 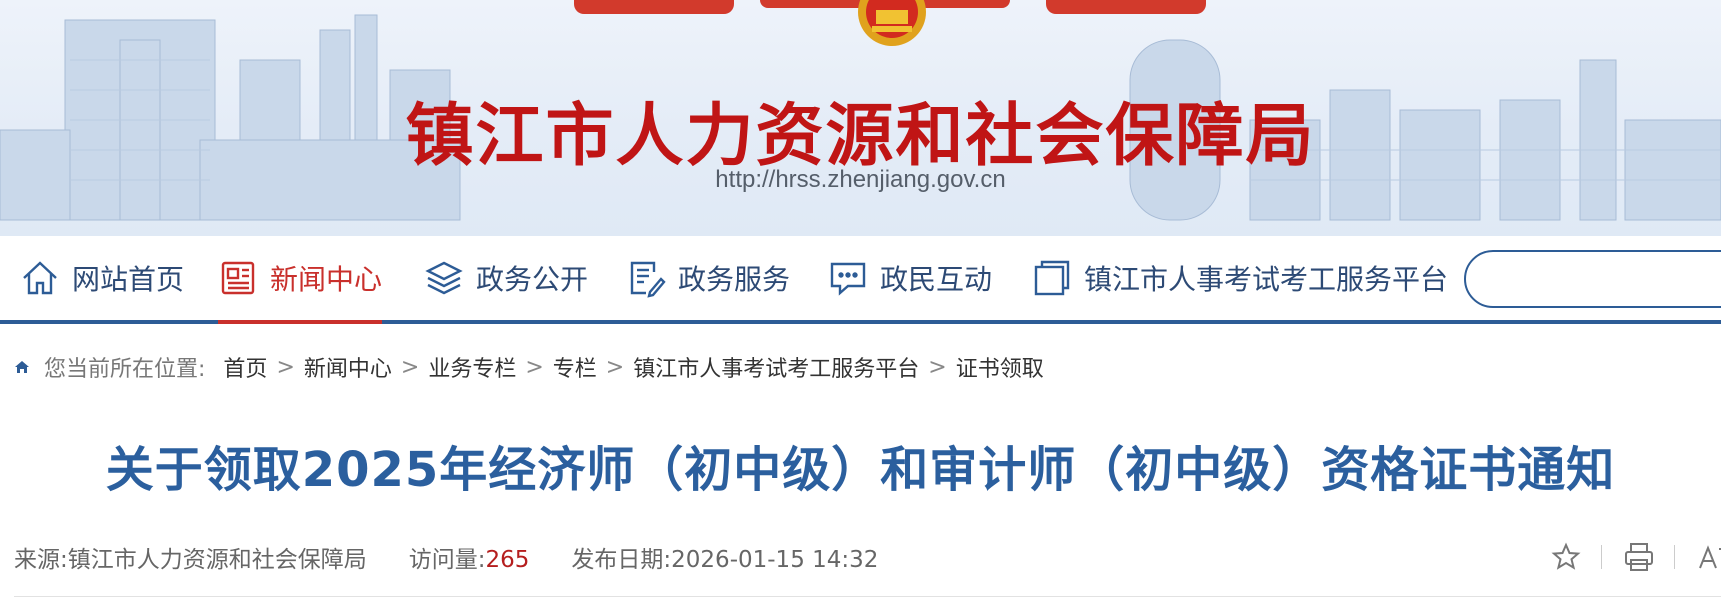 I want to click on nav-item-gov-affairs: 政务公开, so click(x=506, y=278).